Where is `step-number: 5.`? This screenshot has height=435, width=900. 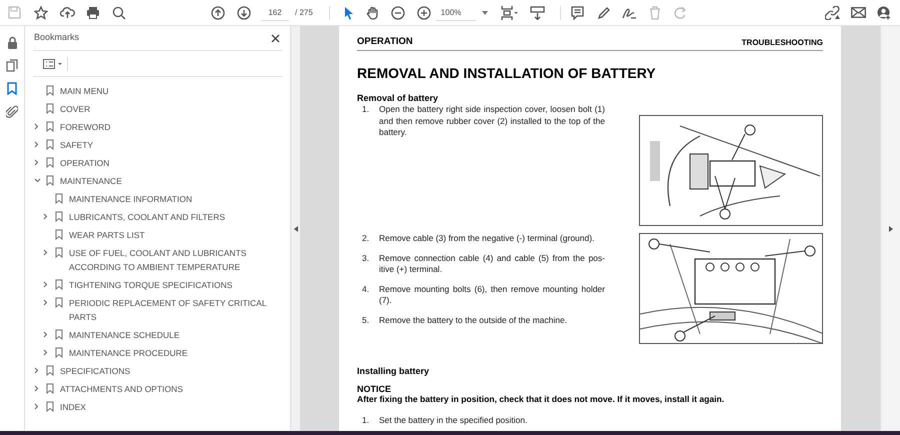
step-number: 5. is located at coordinates (365, 320).